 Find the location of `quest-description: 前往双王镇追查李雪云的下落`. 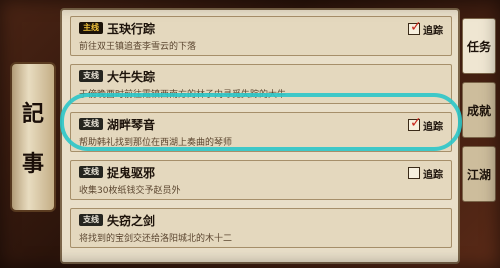

quest-description: 前往双王镇追查李雪云的下落 is located at coordinates (138, 47).